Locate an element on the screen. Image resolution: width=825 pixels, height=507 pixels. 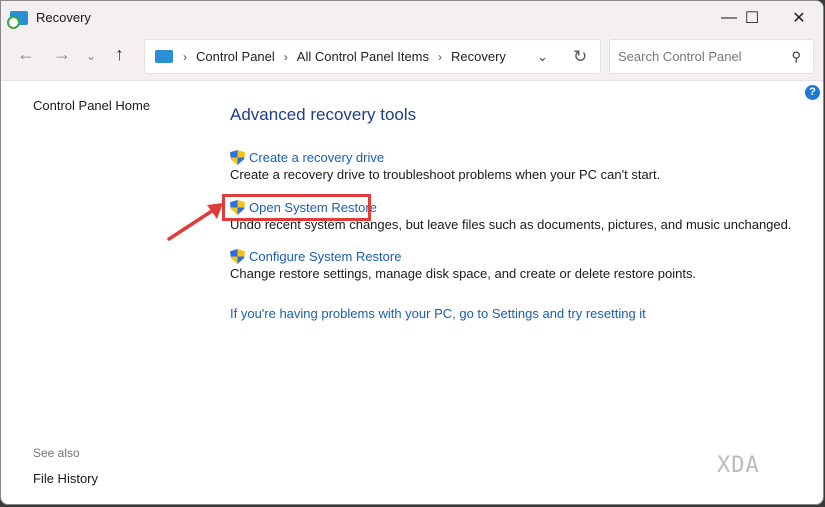
forward-arrow-icon: → is located at coordinates (62, 54).